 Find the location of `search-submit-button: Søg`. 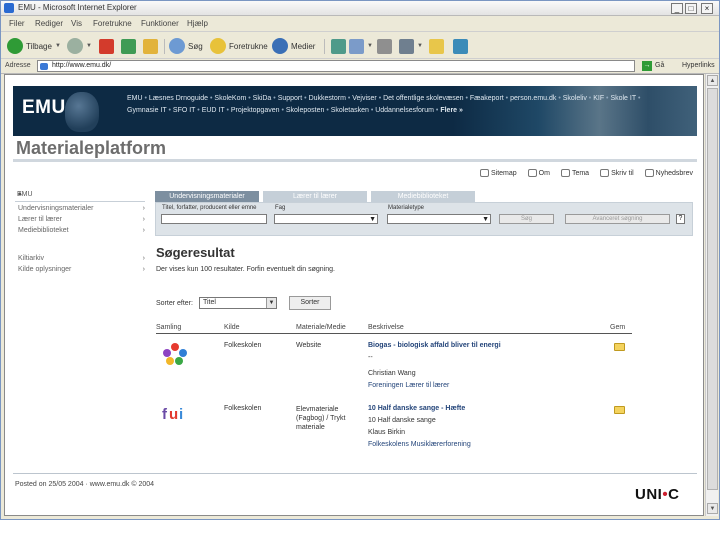

search-submit-button: Søg is located at coordinates (526, 219).